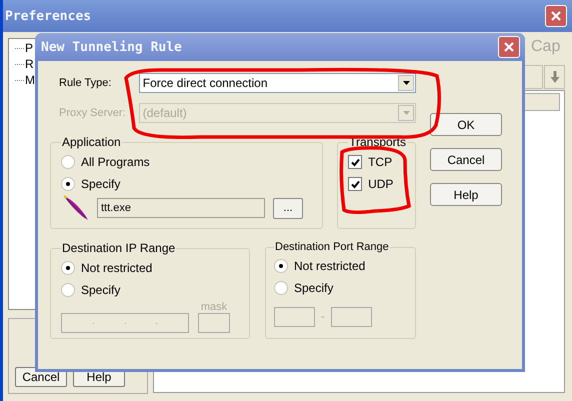 The image size is (572, 401). I want to click on dialog-title: New Tunneling Rule, so click(111, 47).